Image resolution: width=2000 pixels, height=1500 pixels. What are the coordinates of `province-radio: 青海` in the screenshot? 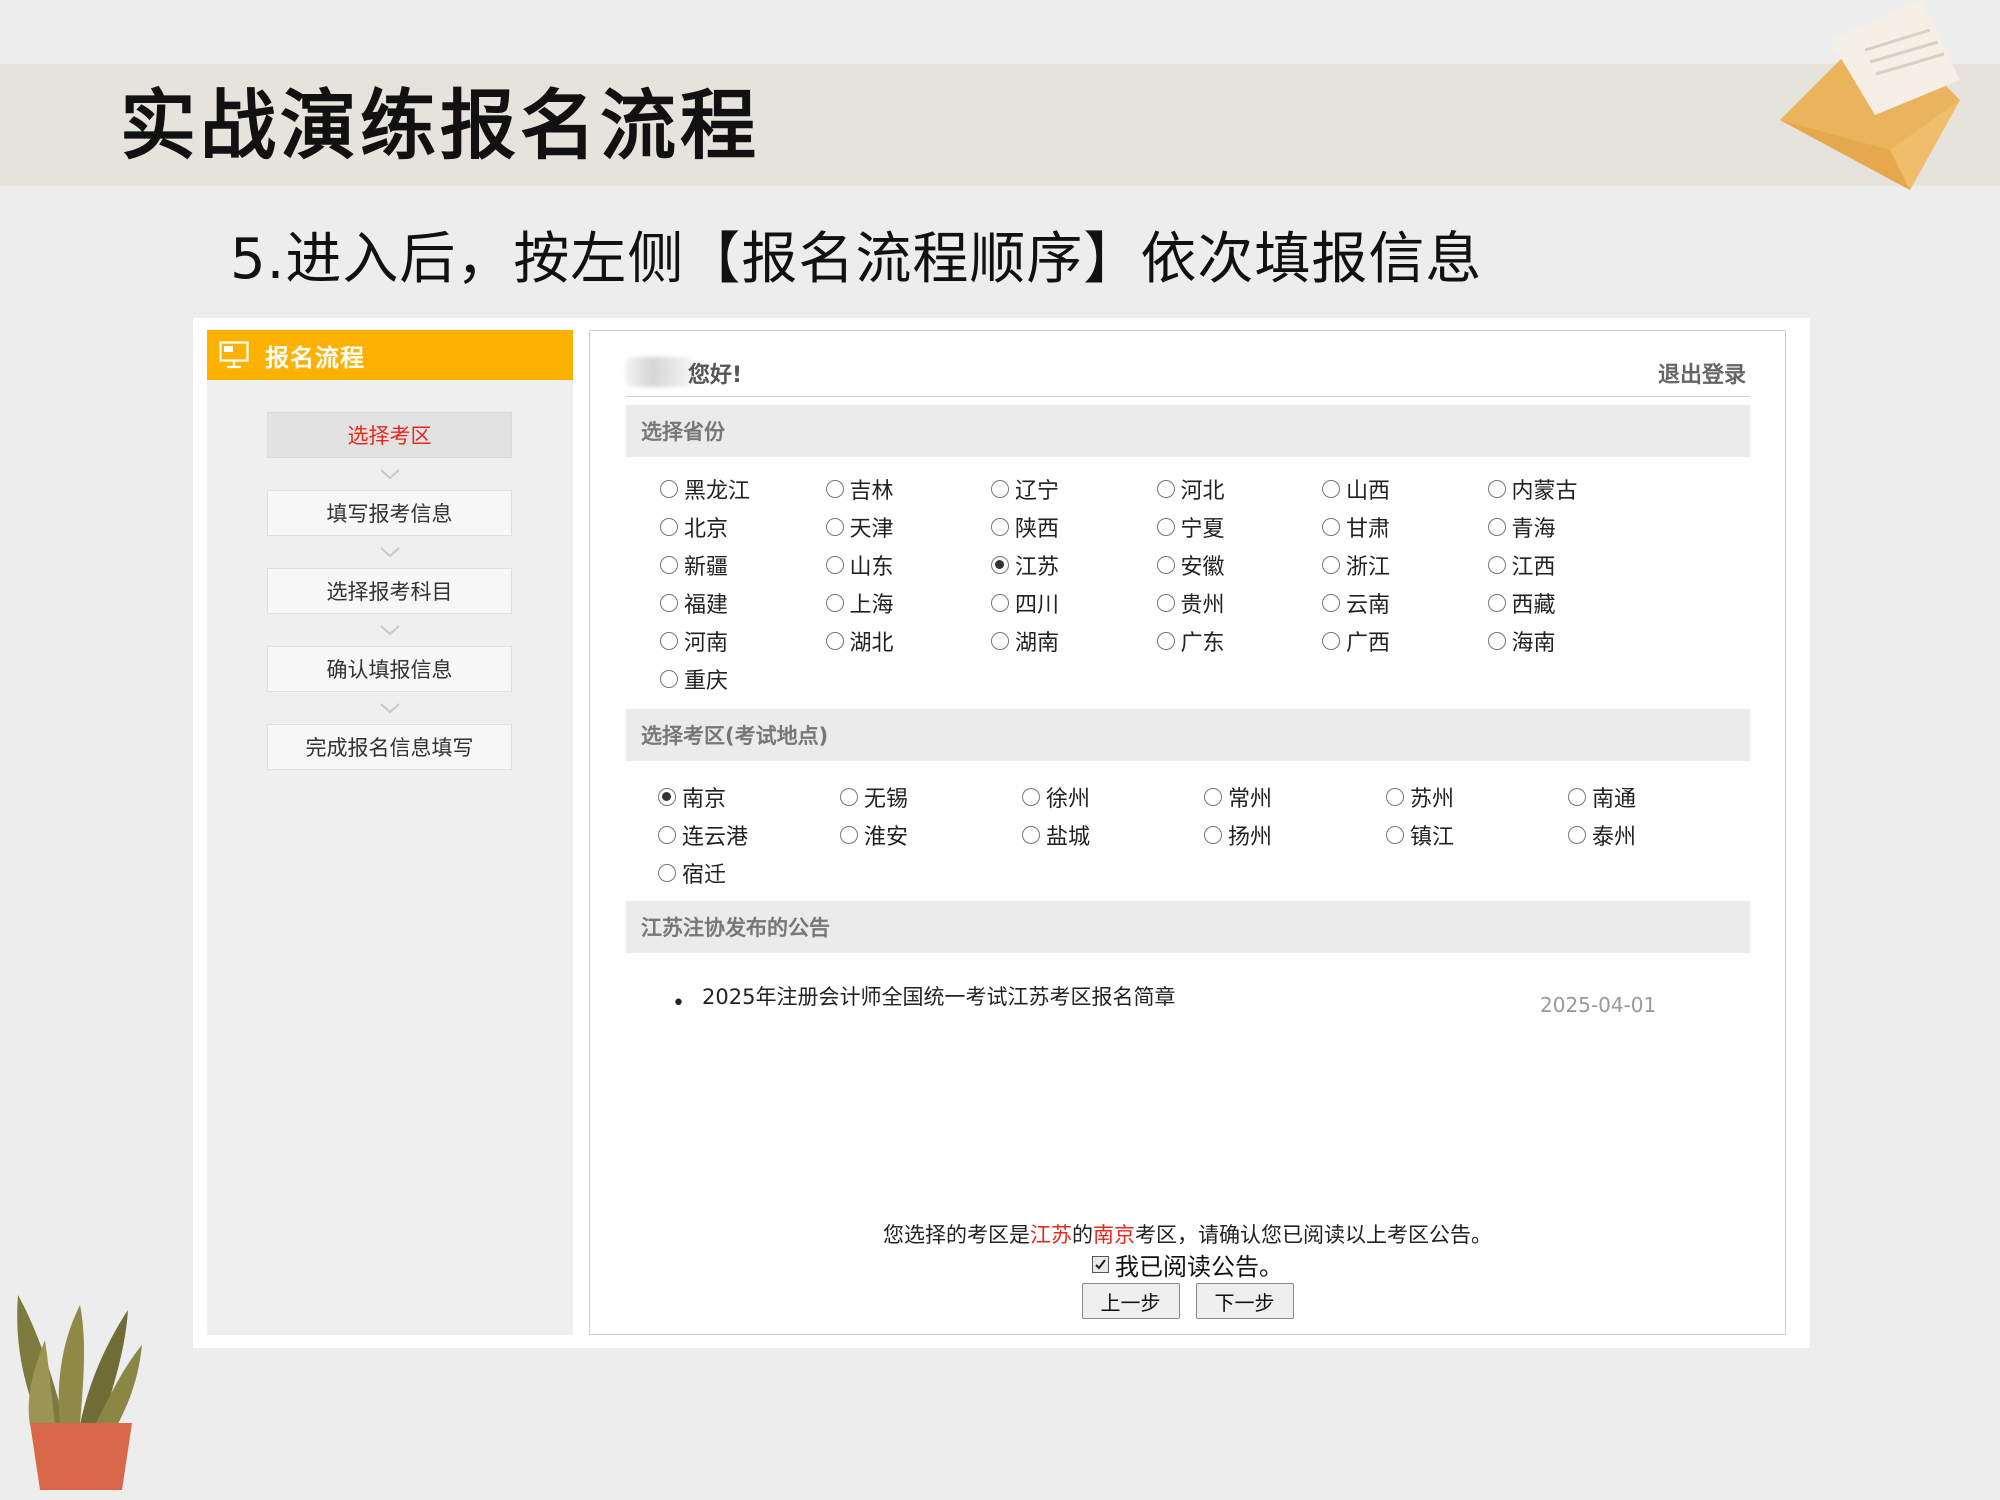 It's located at (1521, 527).